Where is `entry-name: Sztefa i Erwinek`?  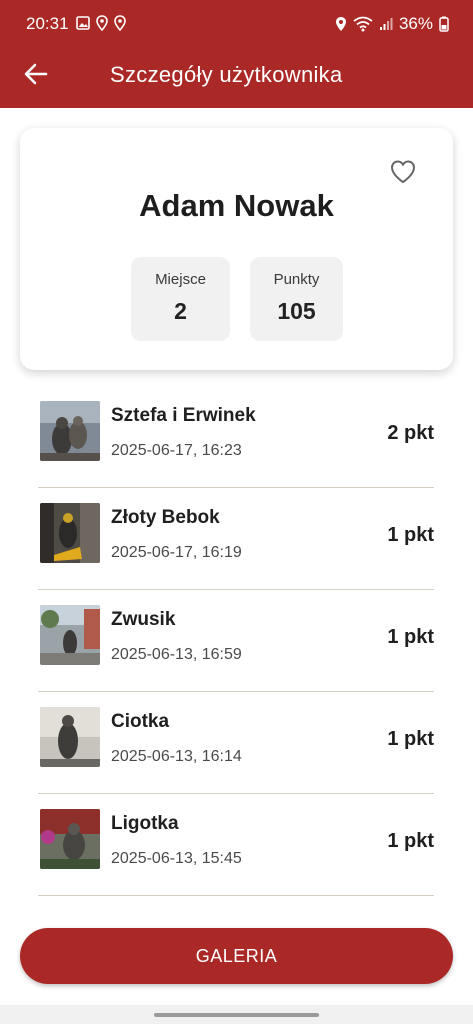 entry-name: Sztefa i Erwinek is located at coordinates (183, 415).